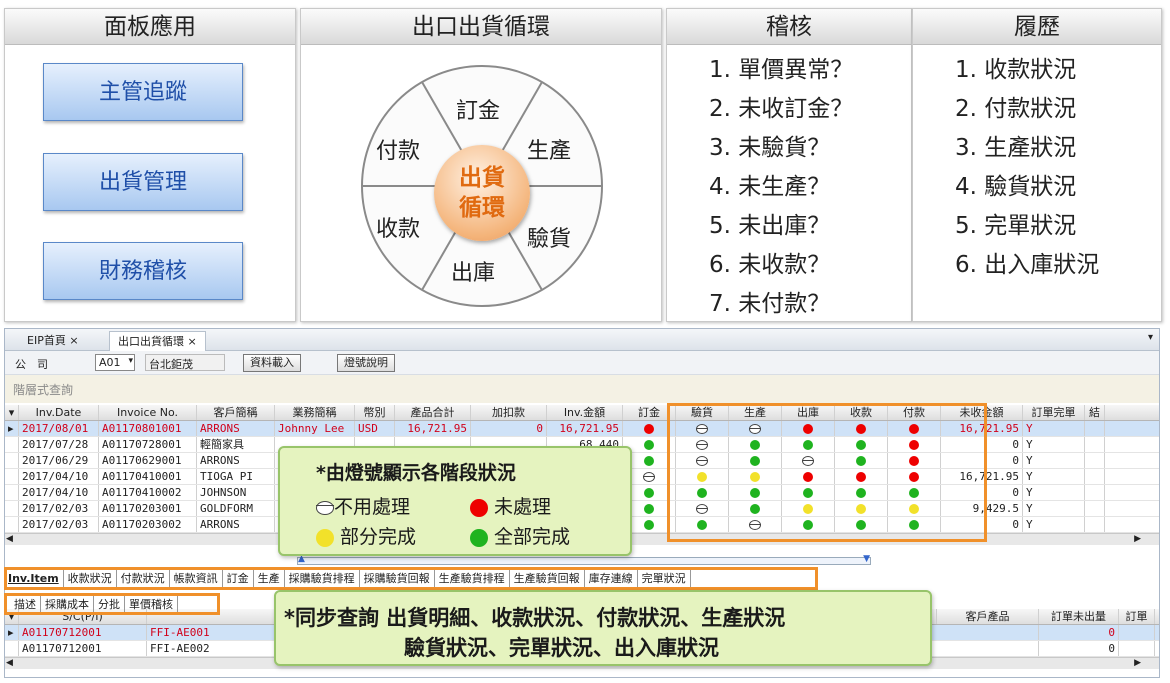  I want to click on cell-inv: A01170410002, so click(148, 492).